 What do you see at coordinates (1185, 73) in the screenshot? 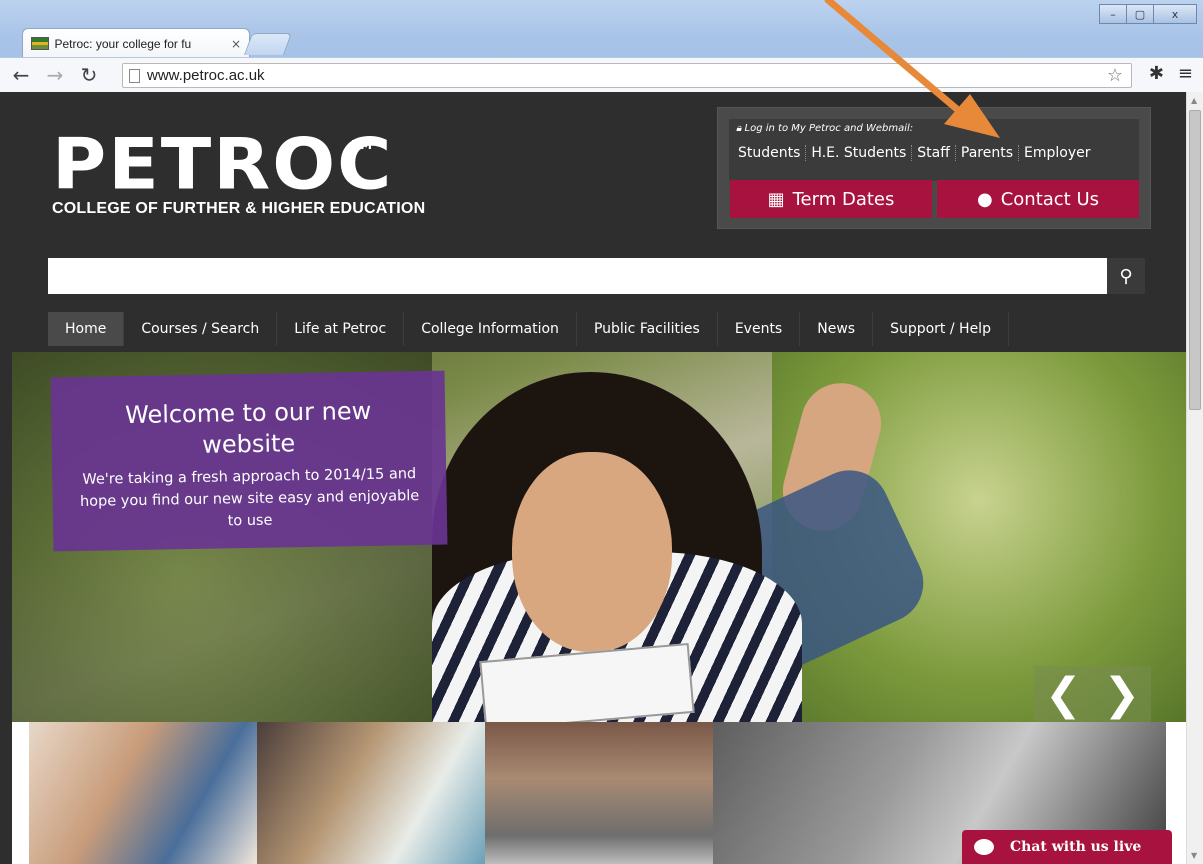
I see `menu-icon: ≡` at bounding box center [1185, 73].